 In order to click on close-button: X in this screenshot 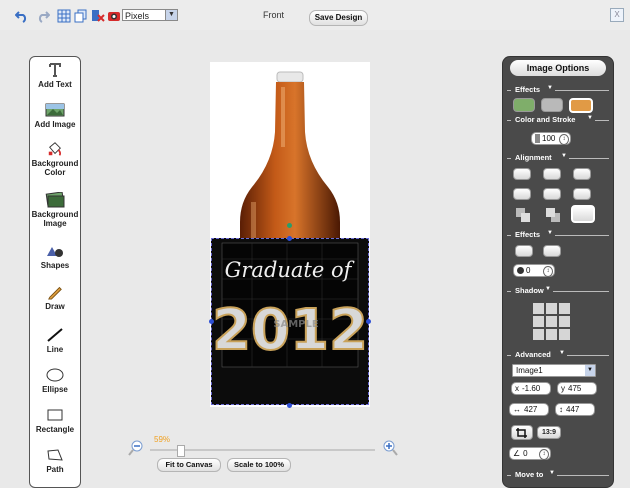, I will do `click(617, 15)`.